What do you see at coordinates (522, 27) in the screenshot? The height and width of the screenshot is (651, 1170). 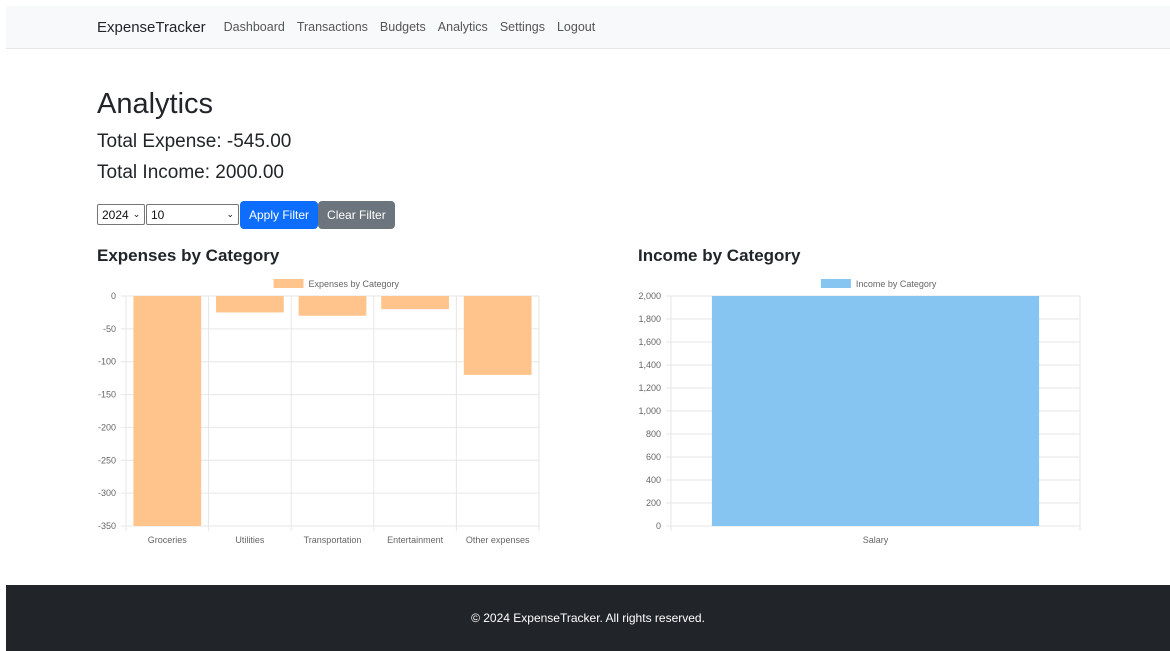 I see `nav-link-settings: Settings` at bounding box center [522, 27].